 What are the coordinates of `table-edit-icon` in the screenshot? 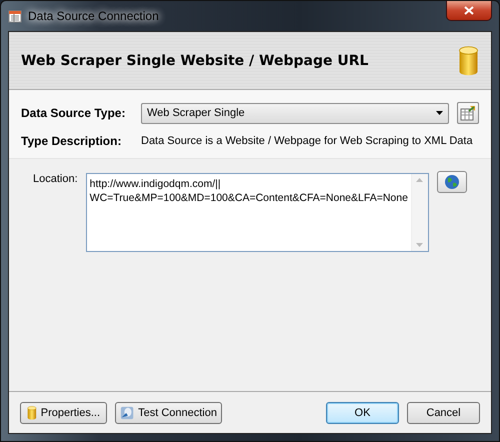 It's located at (468, 113).